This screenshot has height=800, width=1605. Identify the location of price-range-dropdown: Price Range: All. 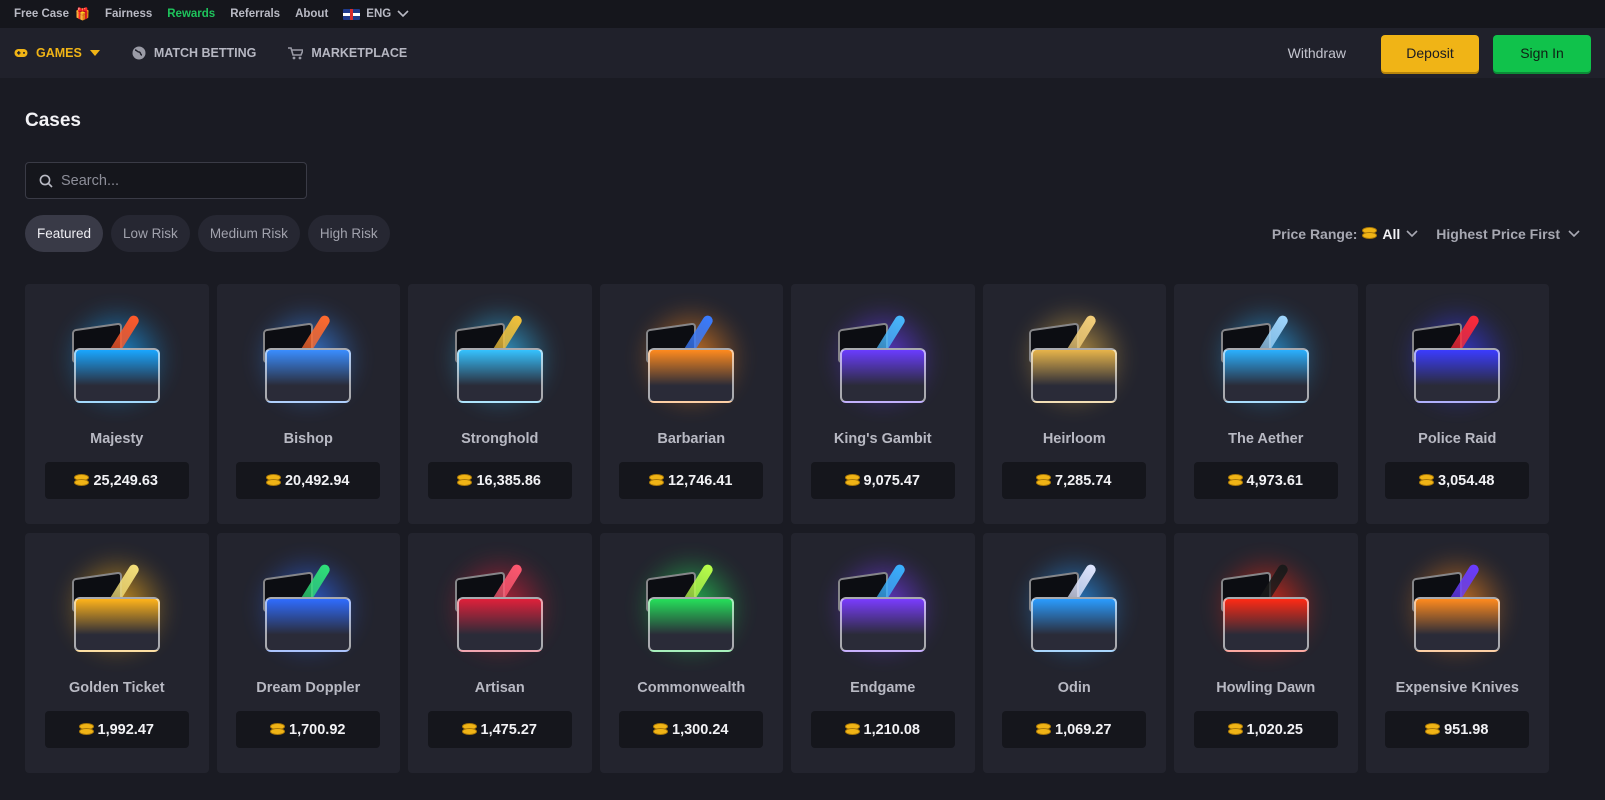
(1345, 234).